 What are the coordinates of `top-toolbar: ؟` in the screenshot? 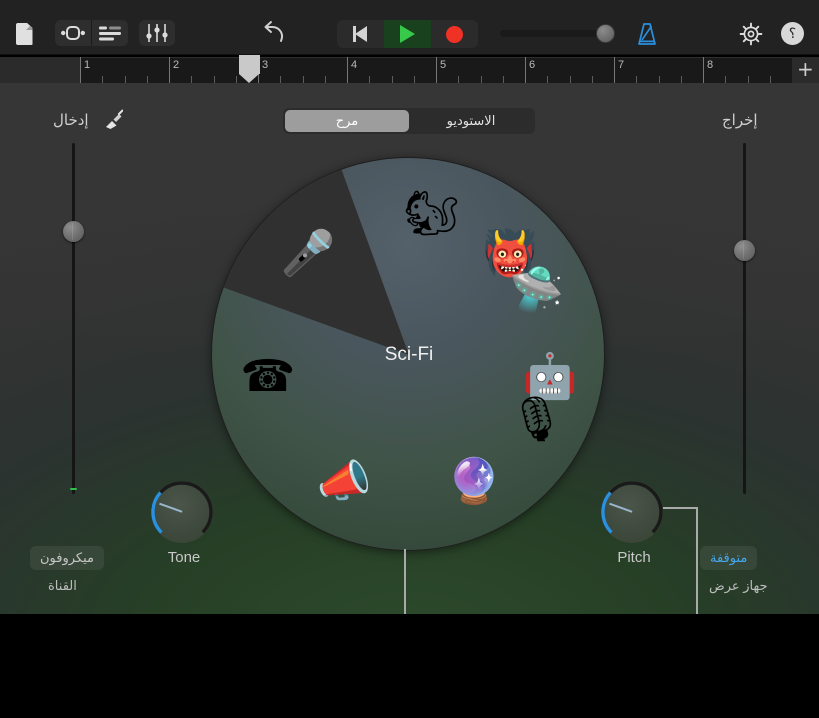 It's located at (409, 27).